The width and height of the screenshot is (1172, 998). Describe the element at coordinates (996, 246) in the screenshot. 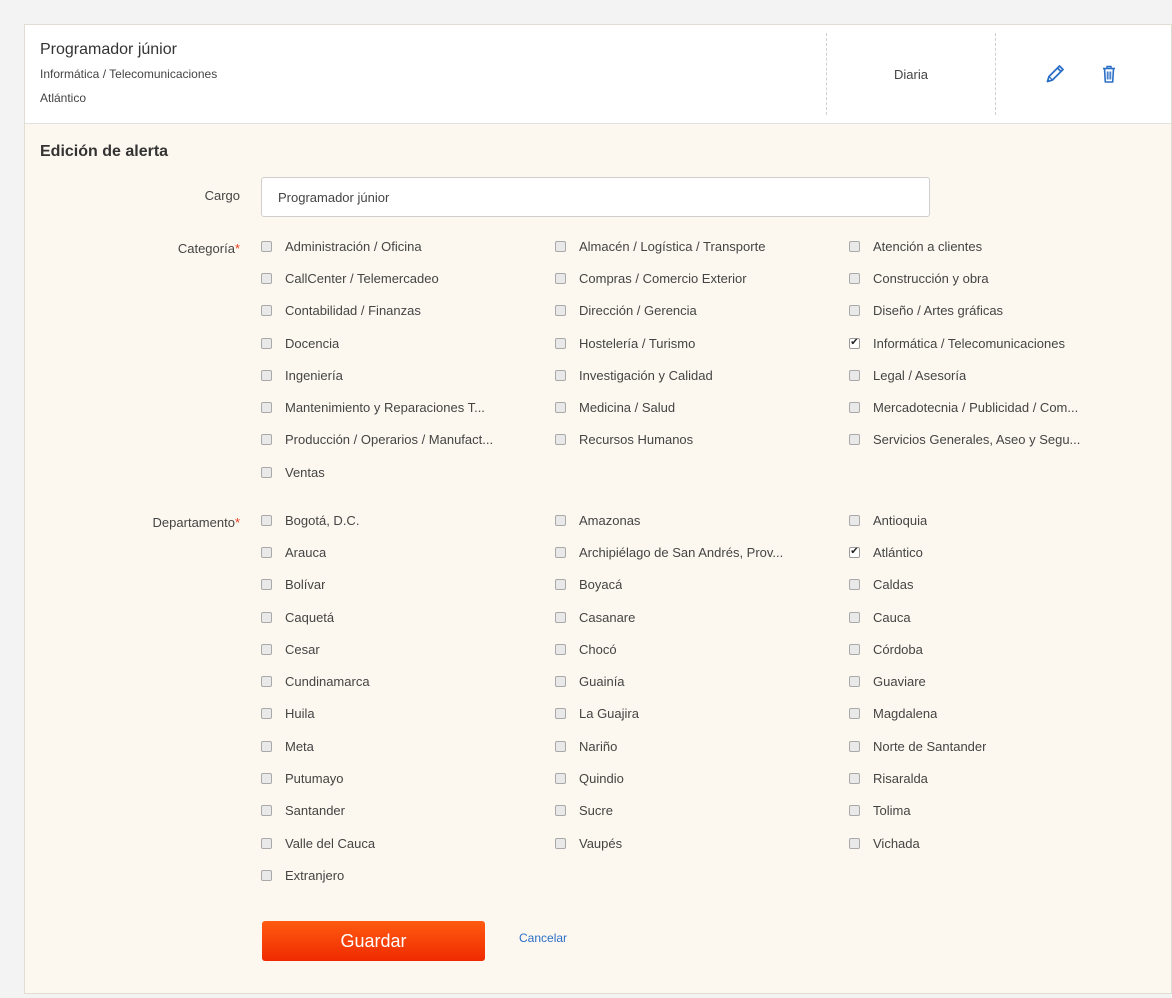

I see `category-option: ✔ Atención a clientes` at that location.